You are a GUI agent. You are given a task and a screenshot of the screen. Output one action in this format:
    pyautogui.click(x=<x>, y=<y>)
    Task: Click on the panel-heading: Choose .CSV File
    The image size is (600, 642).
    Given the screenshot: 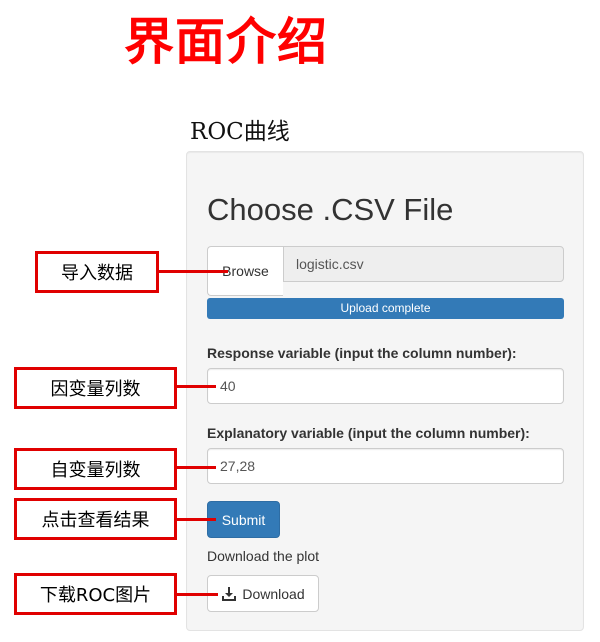 What is the action you would take?
    pyautogui.click(x=330, y=209)
    